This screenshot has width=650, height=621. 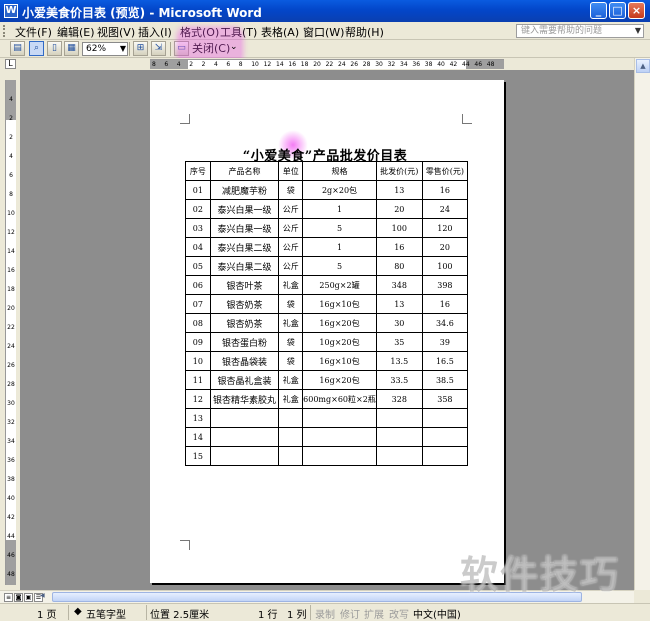 What do you see at coordinates (116, 32) in the screenshot?
I see `menu-view: 视图(V)` at bounding box center [116, 32].